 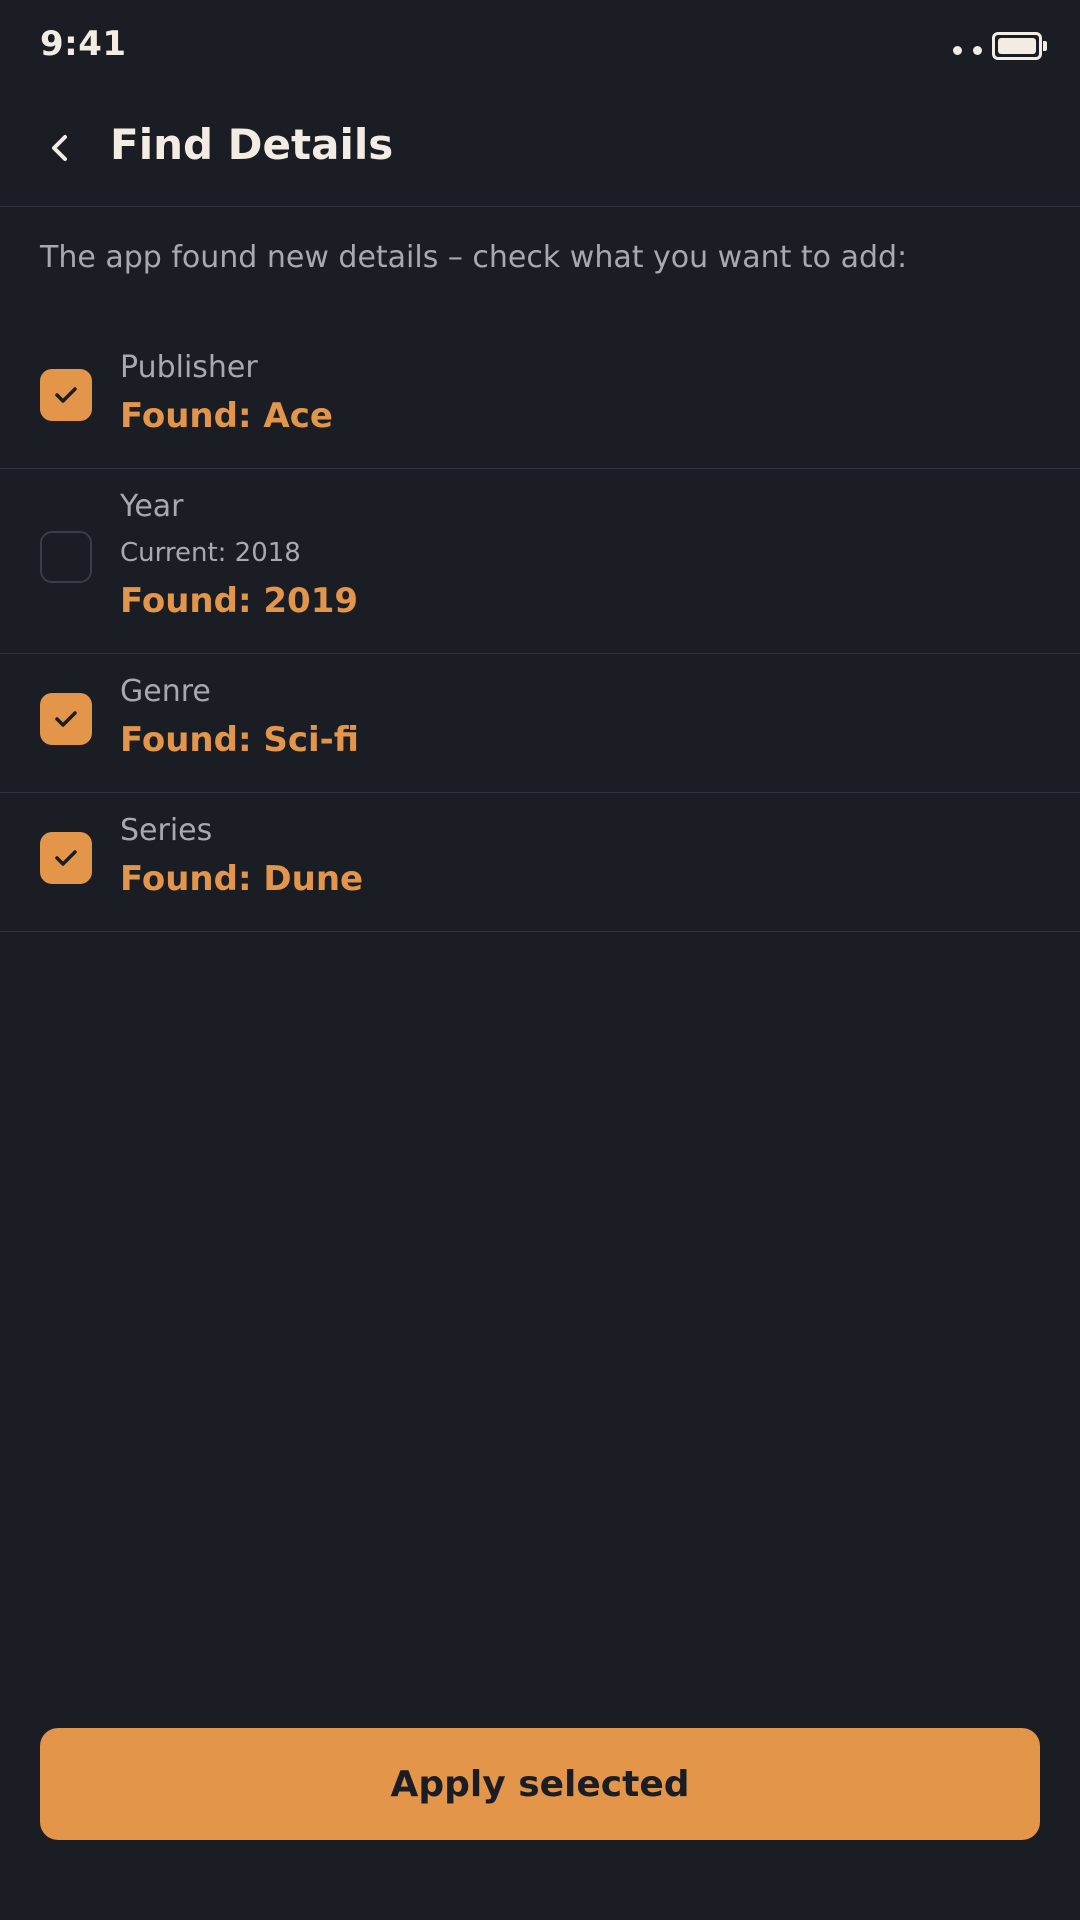 What do you see at coordinates (152, 506) in the screenshot?
I see `field-label: Year` at bounding box center [152, 506].